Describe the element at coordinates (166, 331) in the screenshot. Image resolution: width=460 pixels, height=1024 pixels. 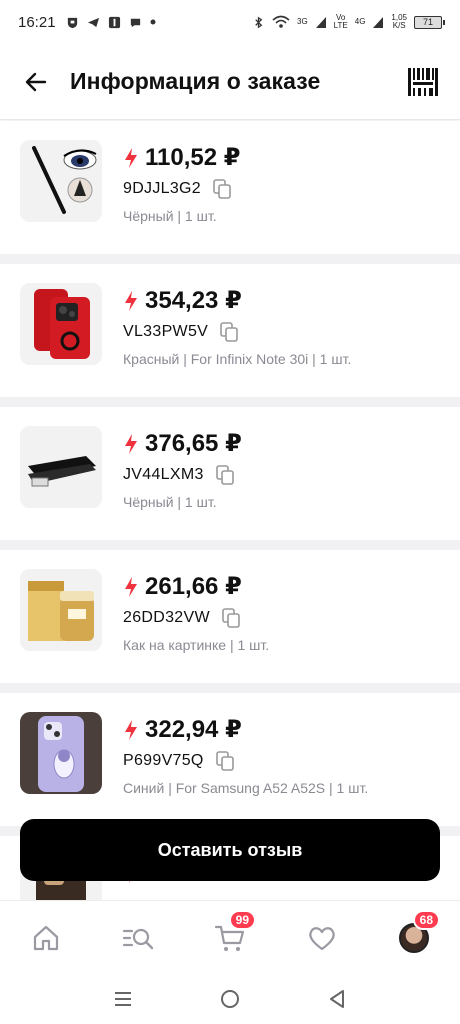
I see `item-code: VL33PW5V` at that location.